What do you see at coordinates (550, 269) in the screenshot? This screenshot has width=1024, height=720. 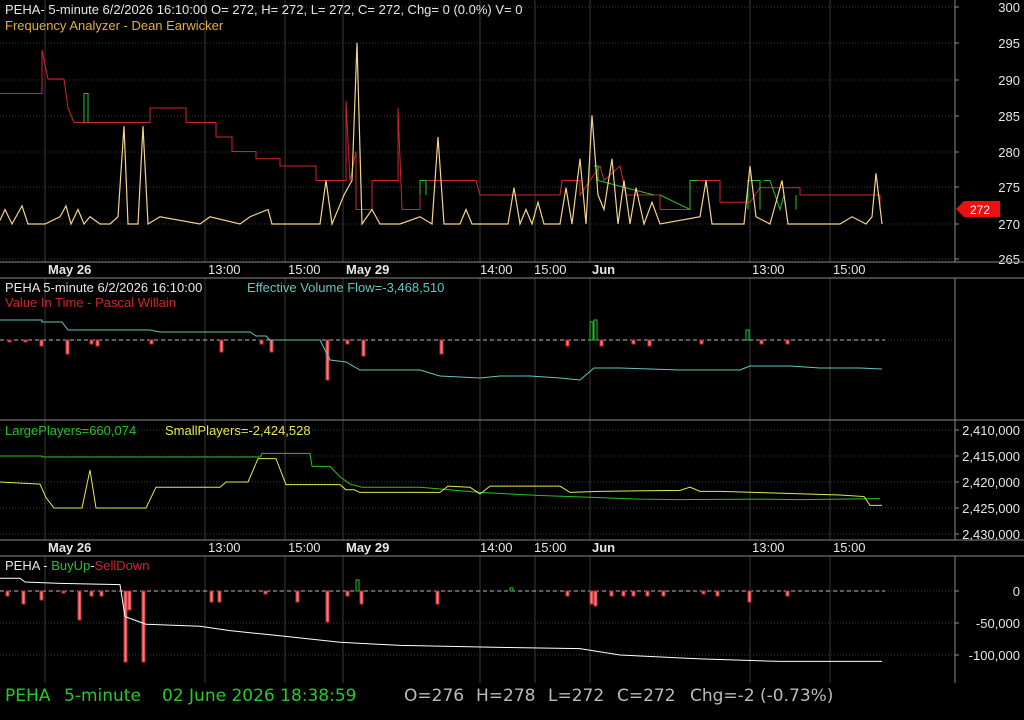 I see `x-label-1500b: 15:00` at bounding box center [550, 269].